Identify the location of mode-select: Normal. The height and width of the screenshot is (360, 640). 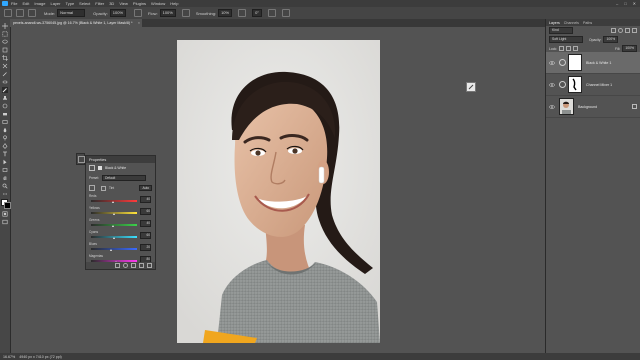
(71, 13).